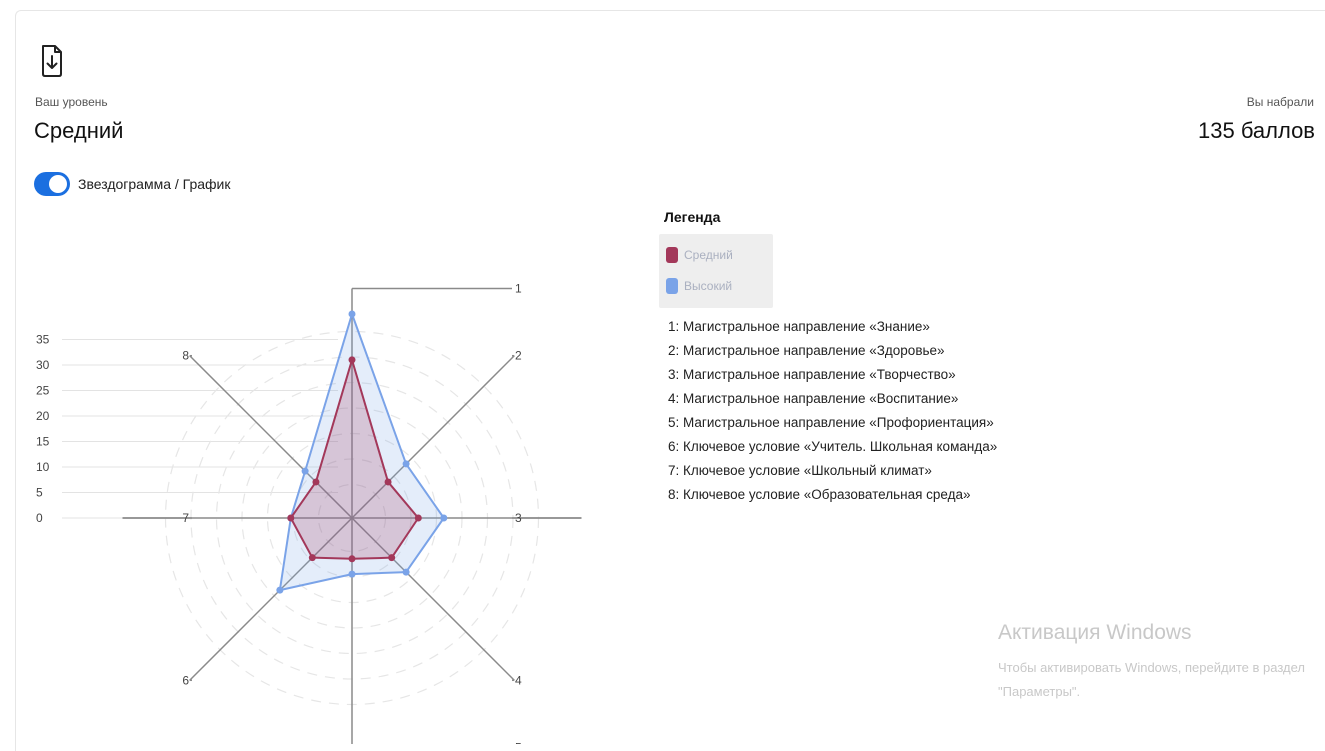 Image resolution: width=1325 pixels, height=751 pixels. Describe the element at coordinates (43, 467) in the screenshot. I see `scale-tick-label: 10` at that location.